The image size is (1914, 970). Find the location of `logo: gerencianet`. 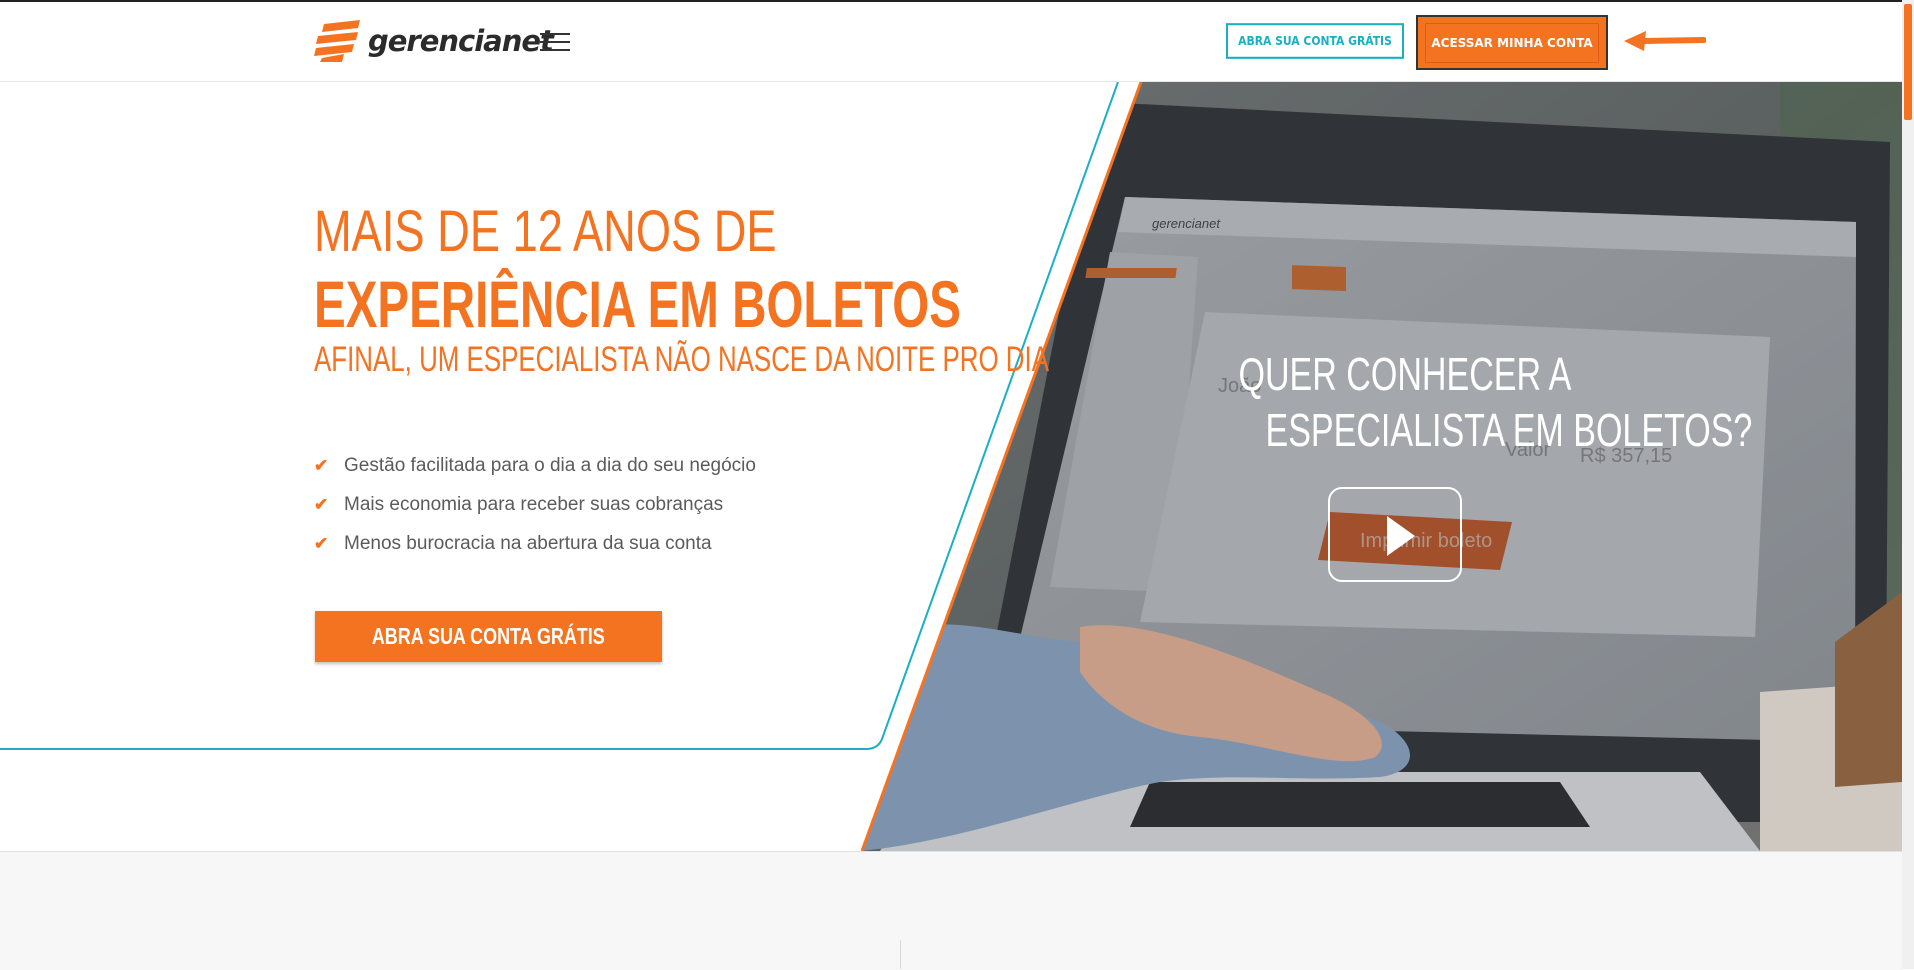

logo: gerencianet is located at coordinates (434, 41).